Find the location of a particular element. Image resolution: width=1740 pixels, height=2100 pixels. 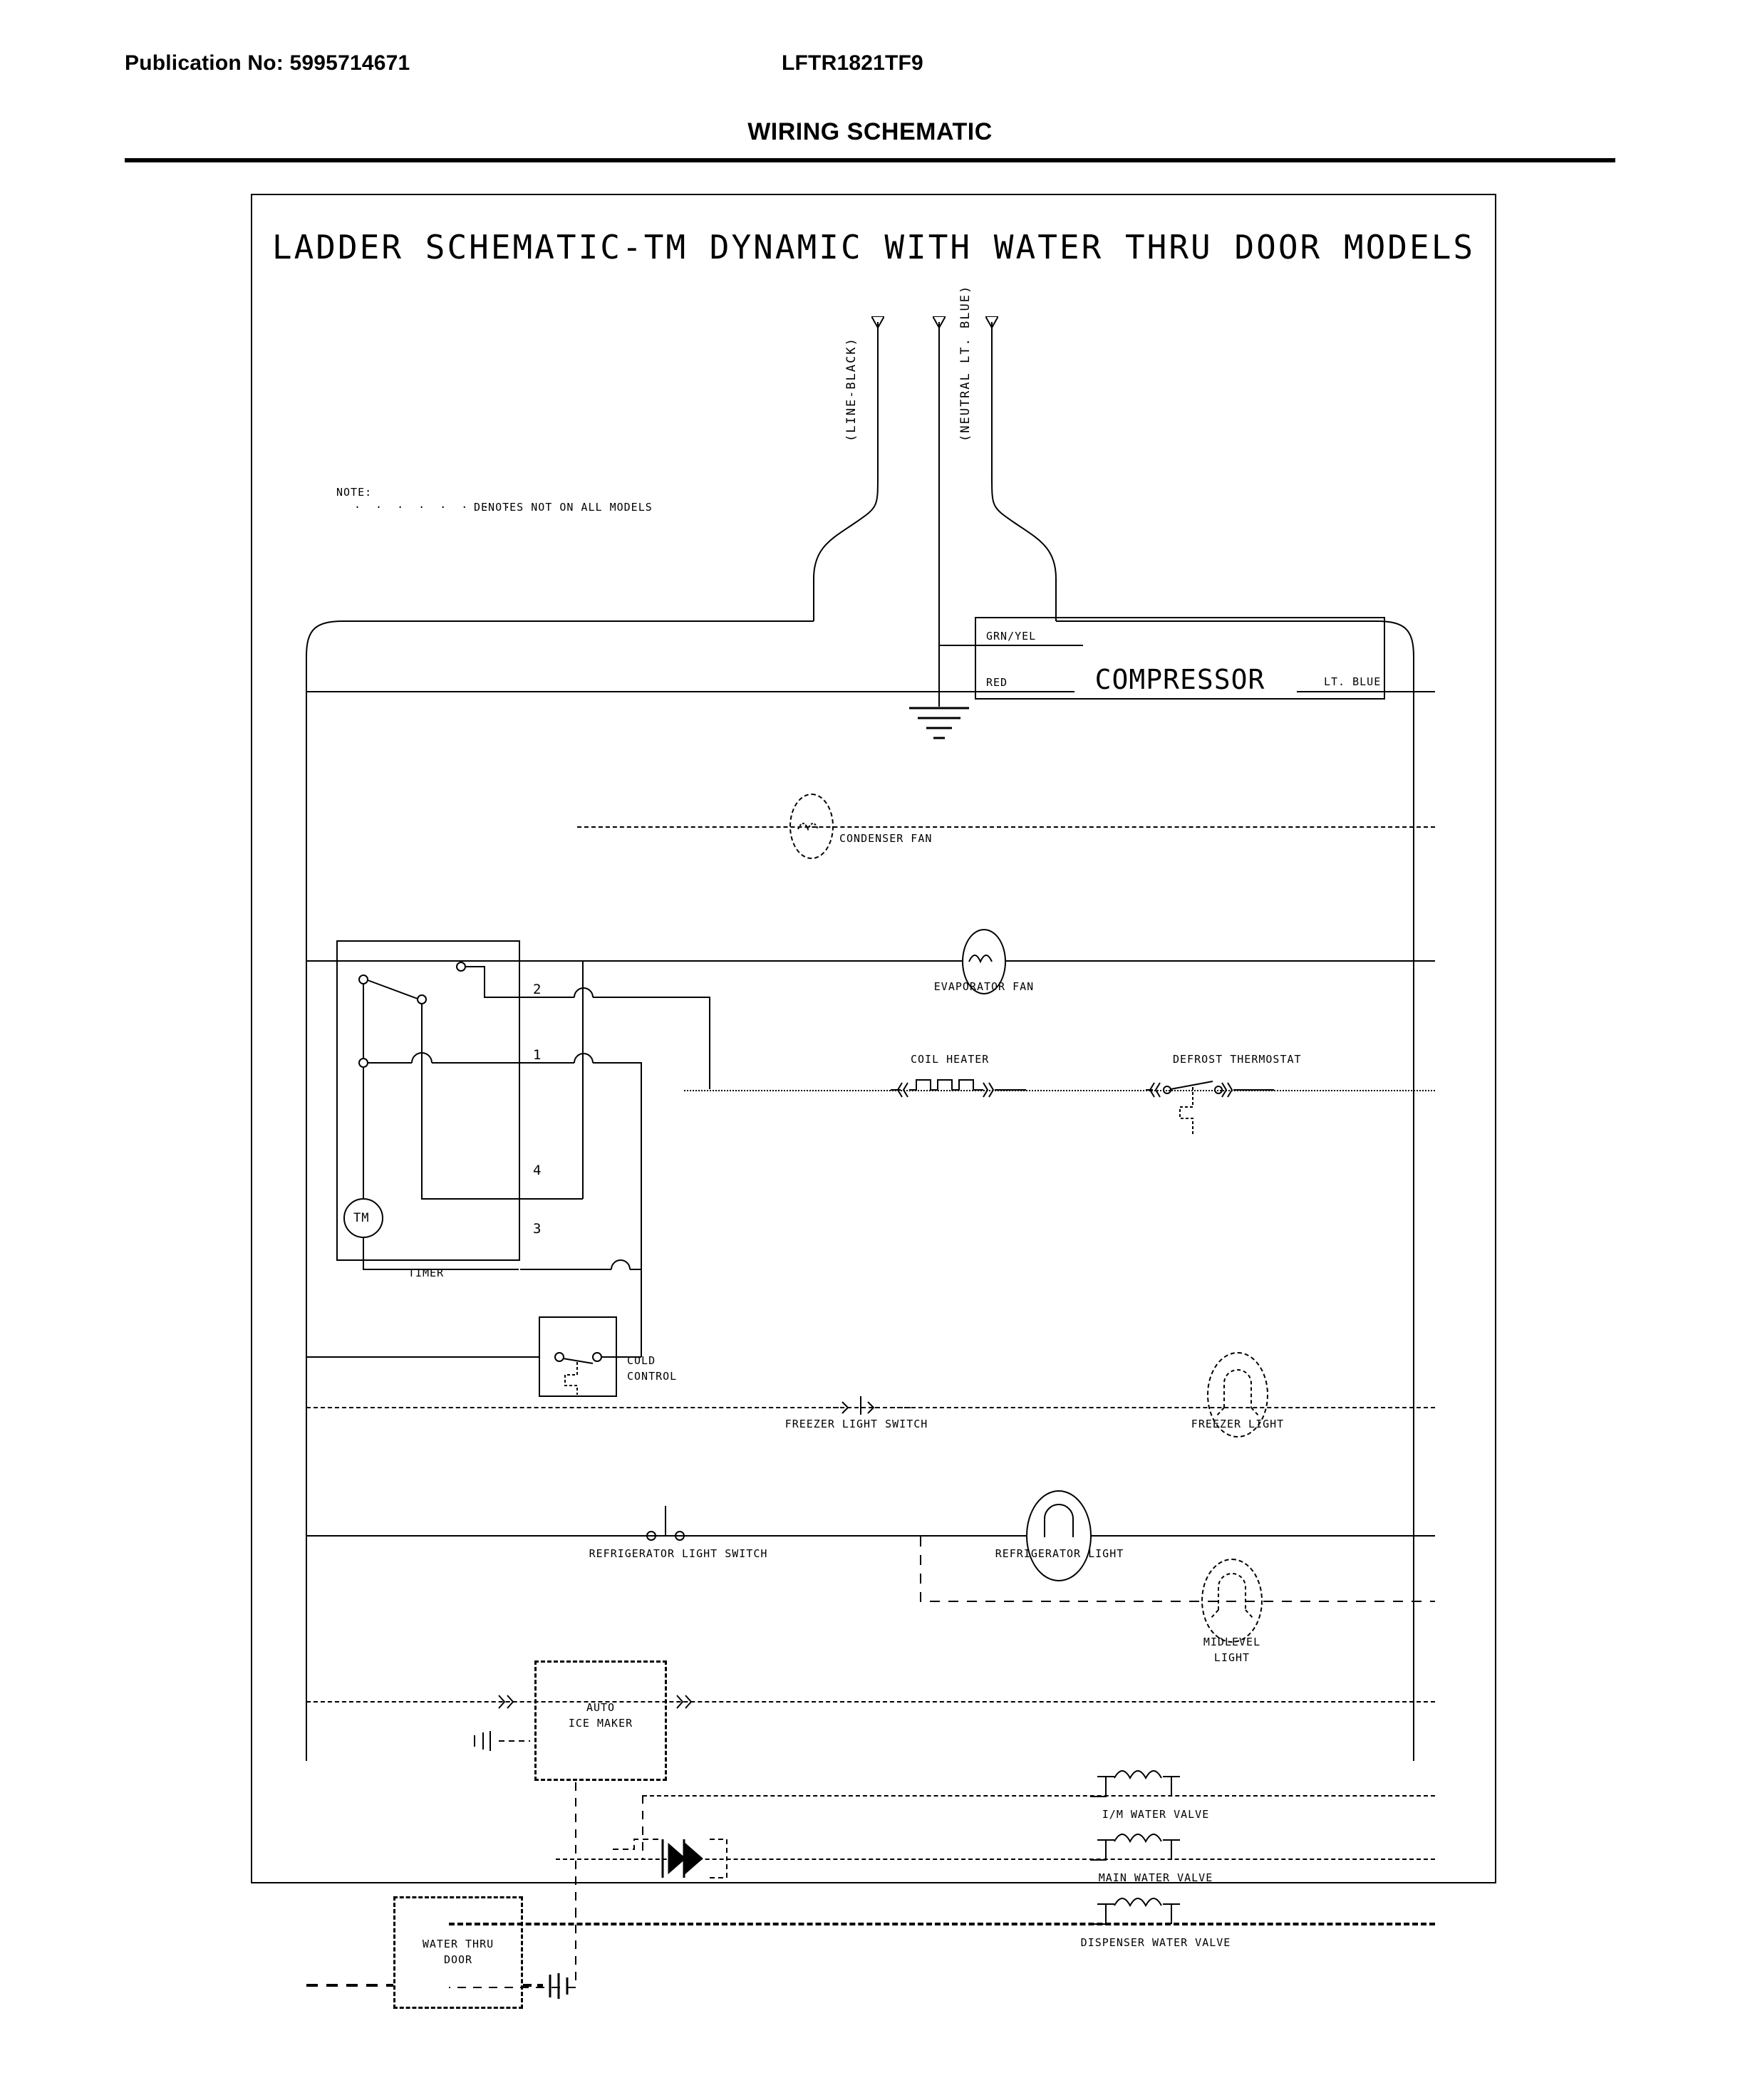

water-thru-door-wiring is located at coordinates (438, 1986).